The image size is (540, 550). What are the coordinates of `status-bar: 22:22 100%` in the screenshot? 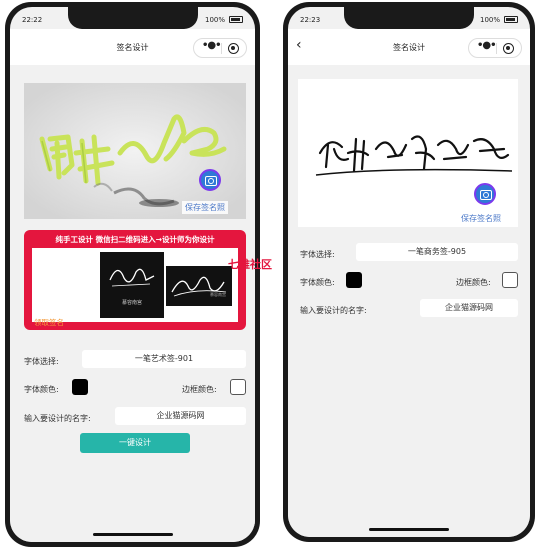 It's located at (132, 20).